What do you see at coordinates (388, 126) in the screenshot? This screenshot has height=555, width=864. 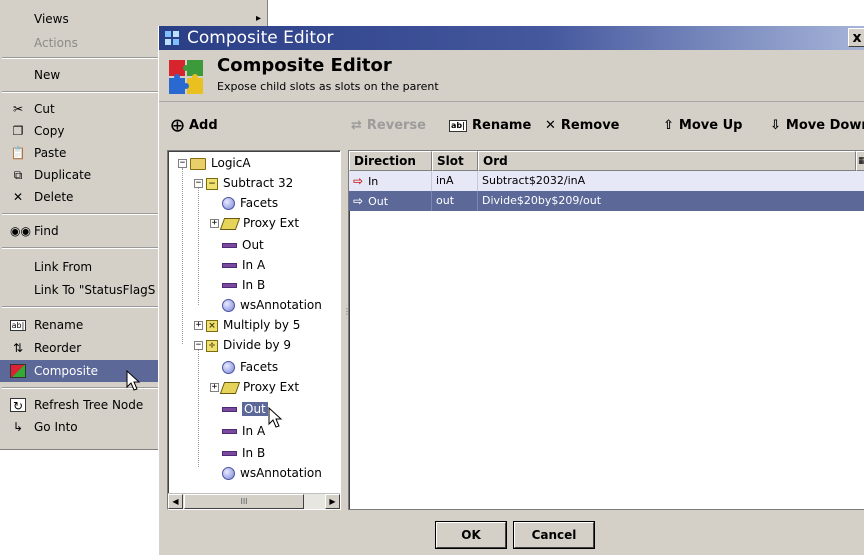 I see `reverse-button: ⇄ Reverse` at bounding box center [388, 126].